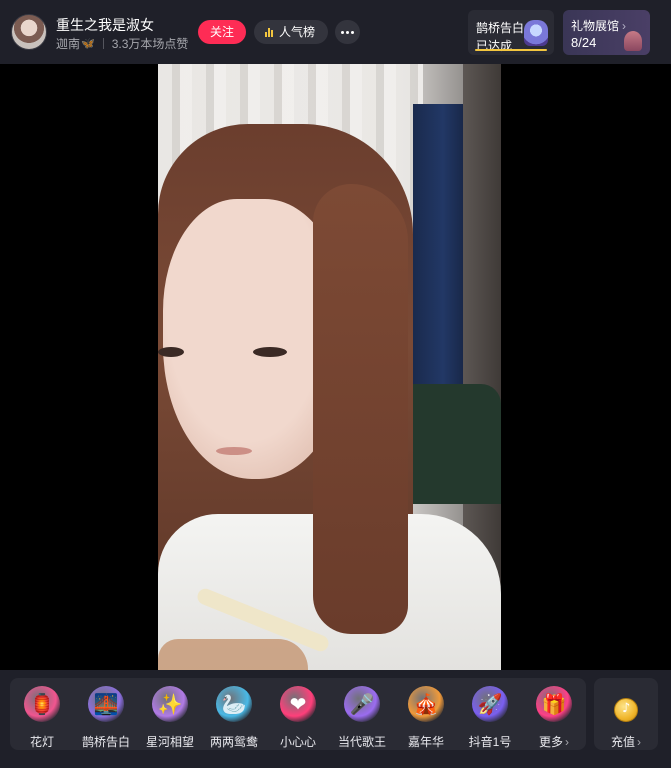  I want to click on streamer-name: 重生之我是淑女, so click(105, 25).